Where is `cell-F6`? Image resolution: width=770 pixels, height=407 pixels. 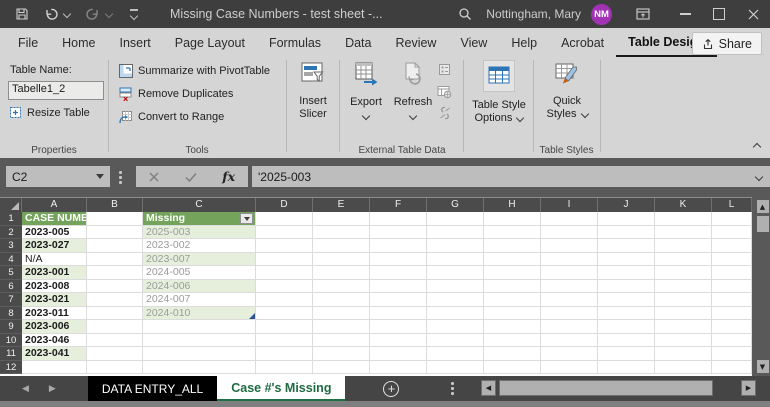
cell-F6 is located at coordinates (398, 286).